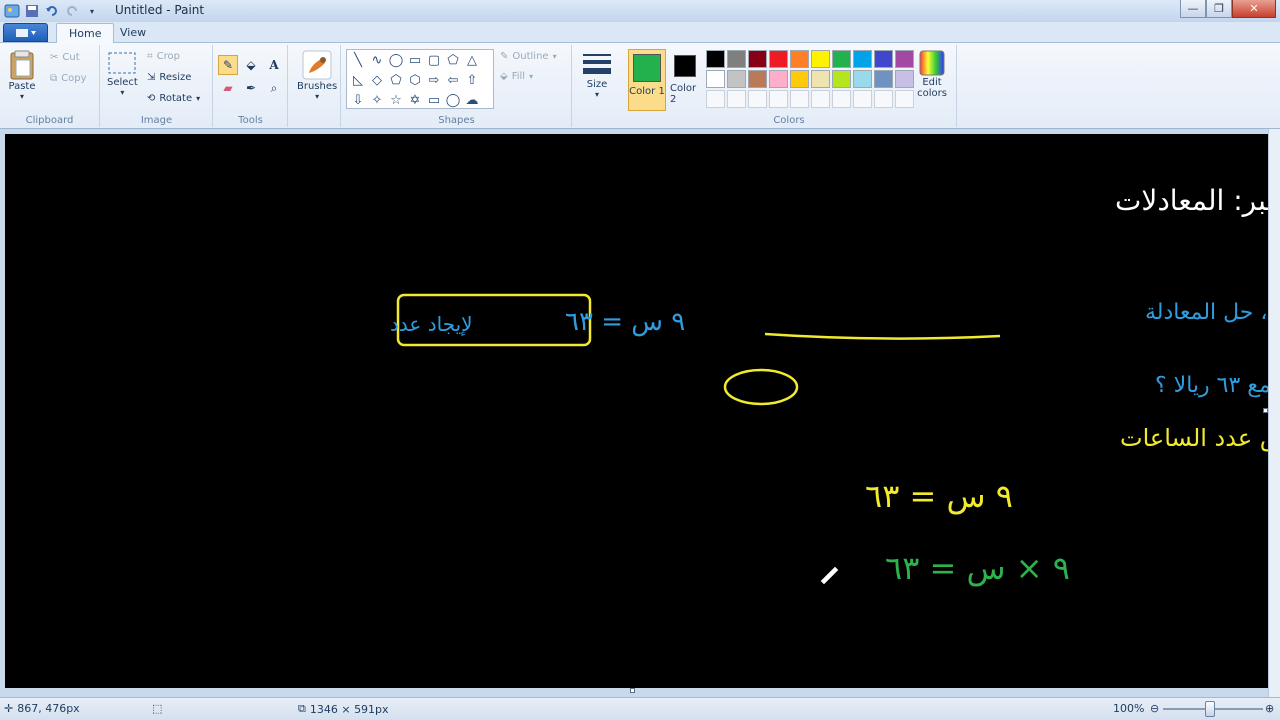 The height and width of the screenshot is (720, 1280). I want to click on magnifier-icon: ⌕, so click(274, 88).